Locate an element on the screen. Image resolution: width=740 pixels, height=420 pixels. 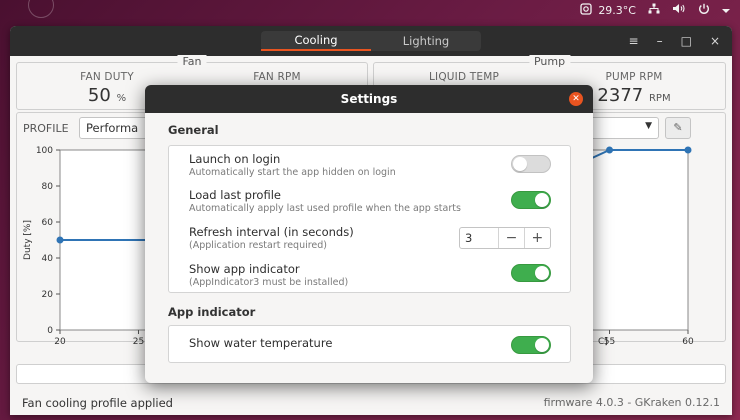
x-tick-label: 20 is located at coordinates (60, 342).